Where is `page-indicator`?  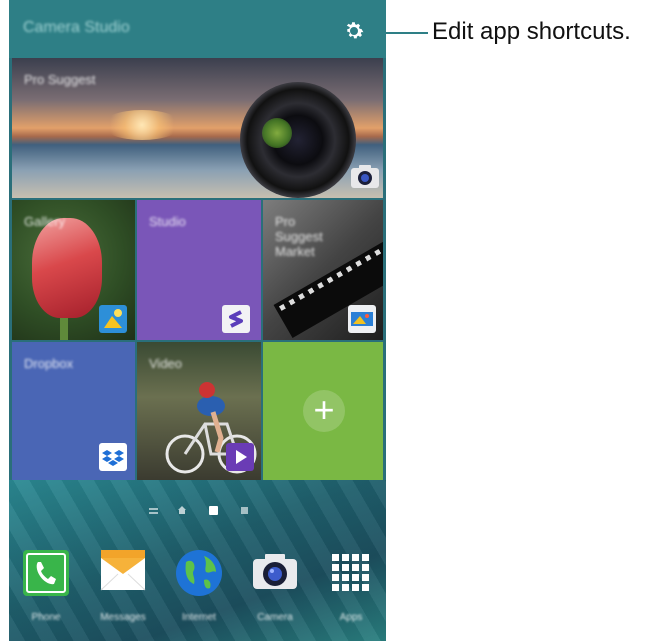
page-indicator is located at coordinates (204, 511).